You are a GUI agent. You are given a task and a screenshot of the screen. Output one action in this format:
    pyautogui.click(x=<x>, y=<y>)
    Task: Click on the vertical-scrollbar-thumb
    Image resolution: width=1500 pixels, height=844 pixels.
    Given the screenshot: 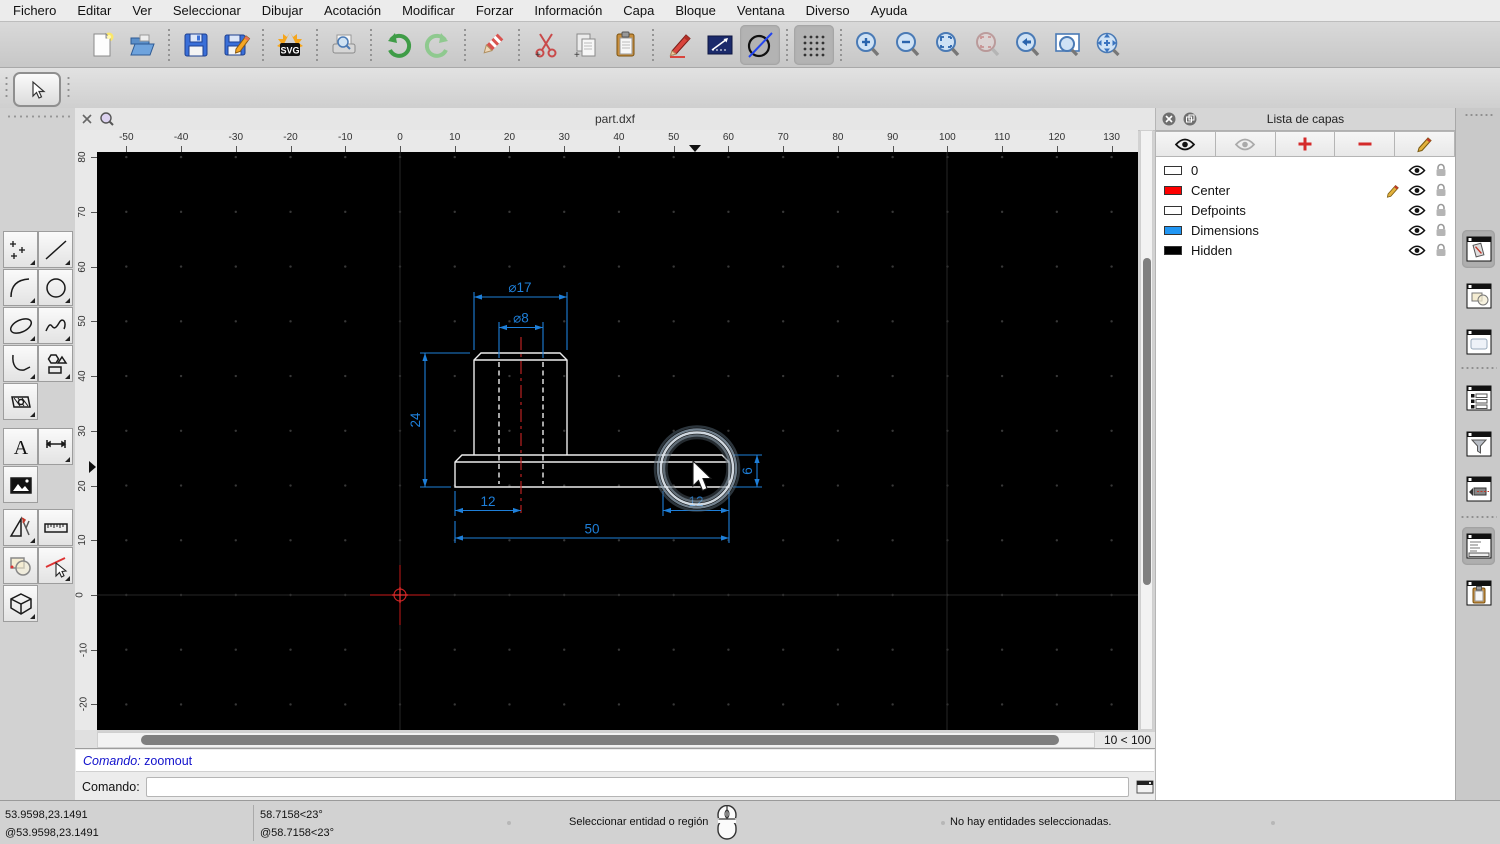 What is the action you would take?
    pyautogui.click(x=1146, y=421)
    